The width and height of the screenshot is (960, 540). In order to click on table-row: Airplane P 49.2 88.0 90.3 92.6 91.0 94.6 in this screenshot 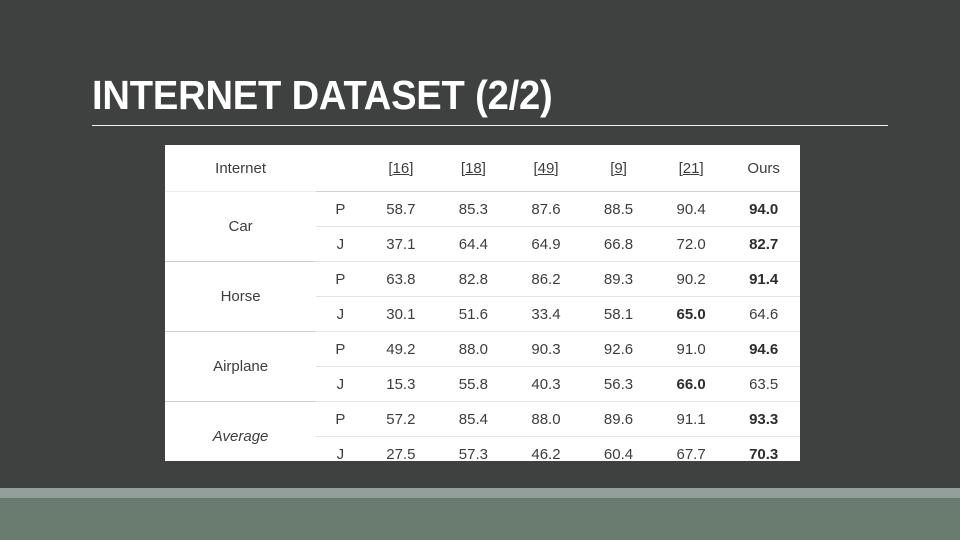, I will do `click(482, 354)`.